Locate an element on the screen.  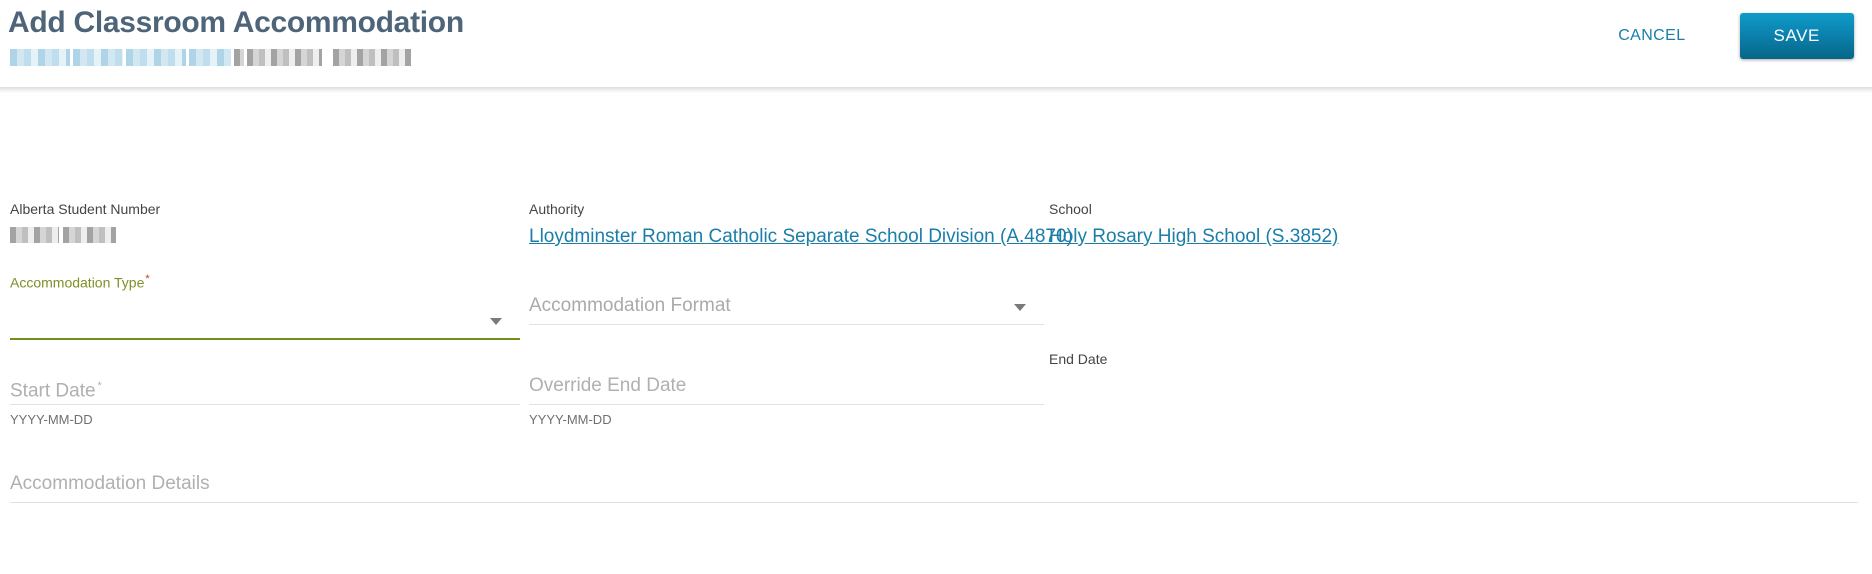
accommodation-format-select: Accommodation Format is located at coordinates (786, 306).